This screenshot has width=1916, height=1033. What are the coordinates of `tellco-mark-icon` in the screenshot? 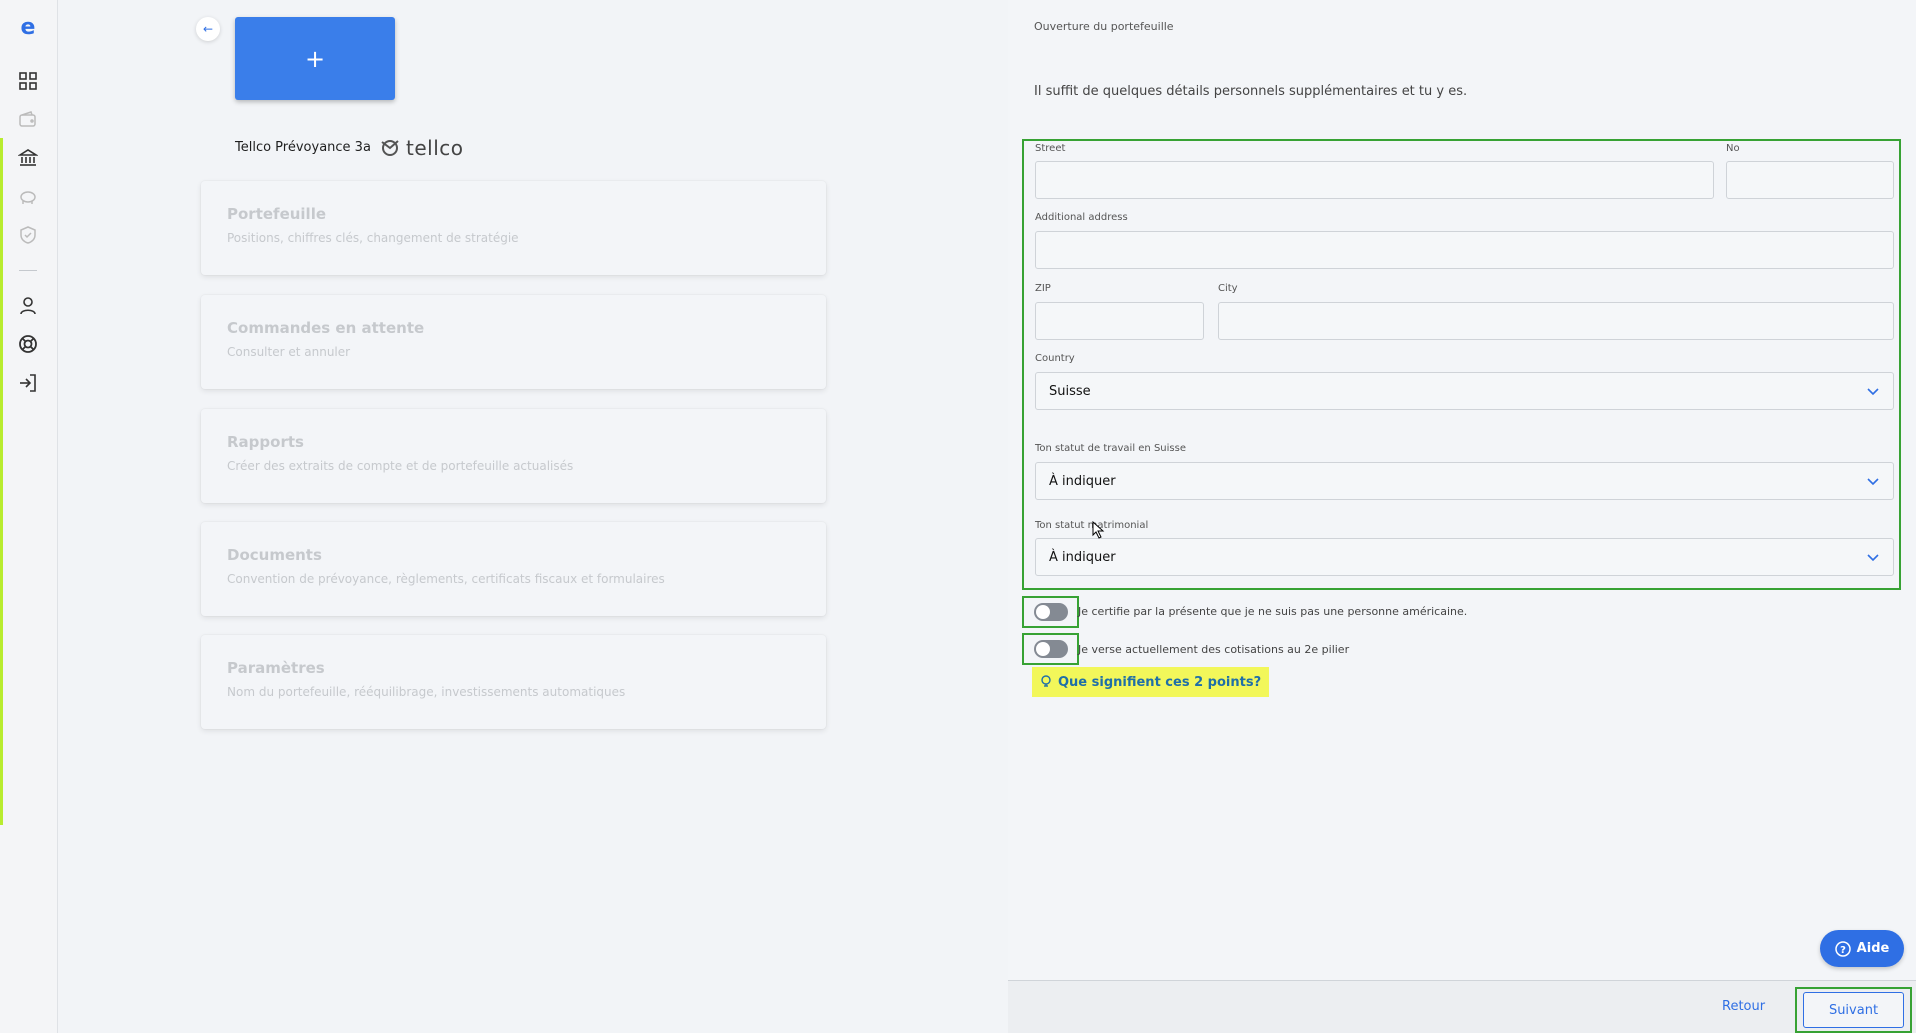 It's located at (390, 148).